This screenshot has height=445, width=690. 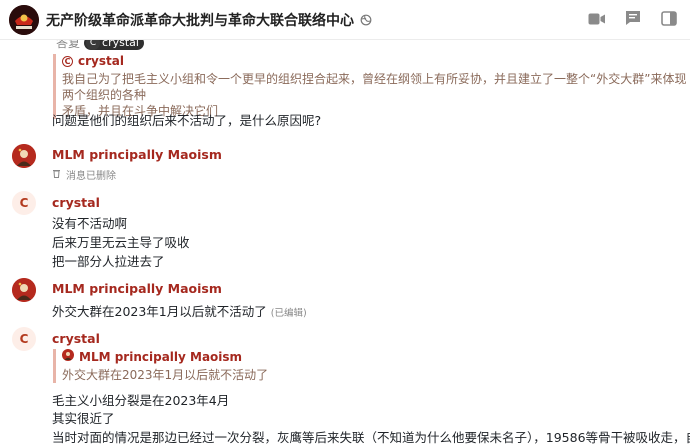 I want to click on deleted-text: 消息已删除, so click(x=91, y=176).